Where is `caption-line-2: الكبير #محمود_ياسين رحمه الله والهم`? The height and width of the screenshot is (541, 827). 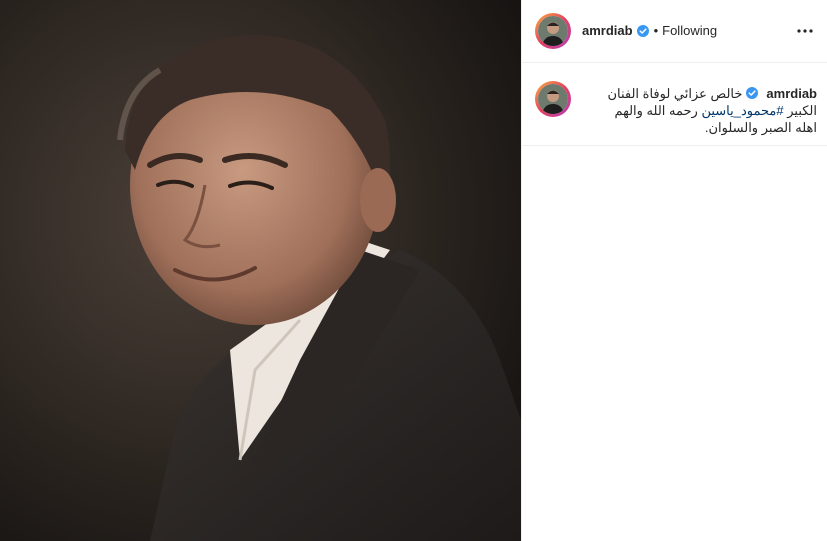
caption-line-2: الكبير #محمود_ياسين رحمه الله والهم is located at coordinates (699, 110).